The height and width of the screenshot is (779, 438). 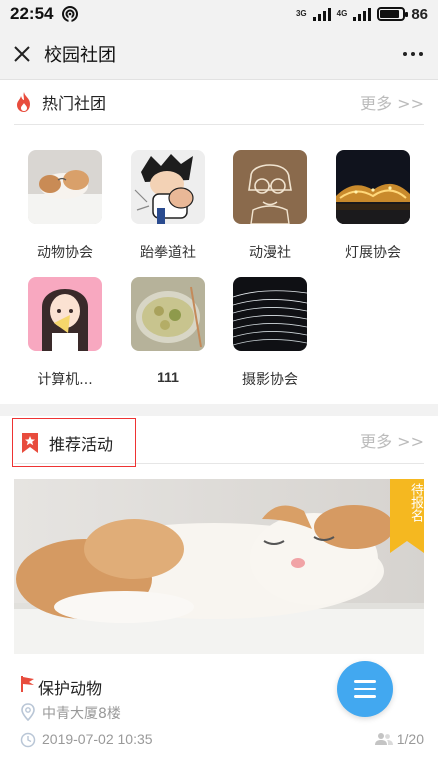 I want to click on hotspot-icon, so click(x=70, y=14).